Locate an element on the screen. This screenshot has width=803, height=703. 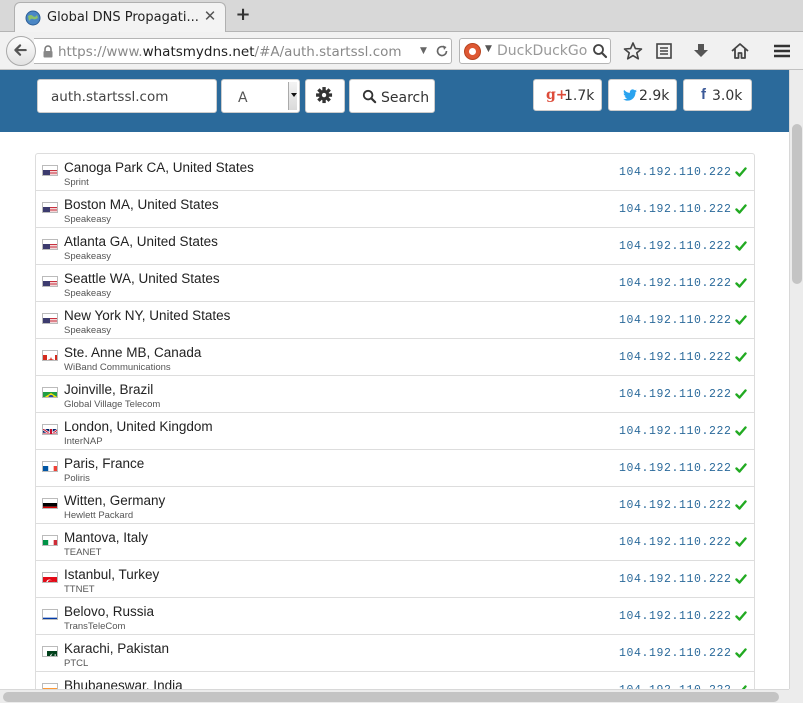
twitter-share-button: 2.9k is located at coordinates (642, 95).